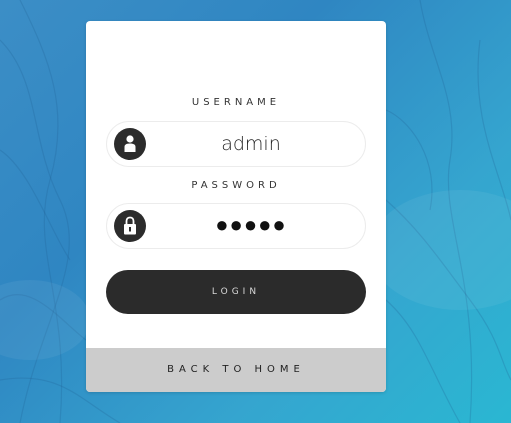  I want to click on lock-icon, so click(130, 226).